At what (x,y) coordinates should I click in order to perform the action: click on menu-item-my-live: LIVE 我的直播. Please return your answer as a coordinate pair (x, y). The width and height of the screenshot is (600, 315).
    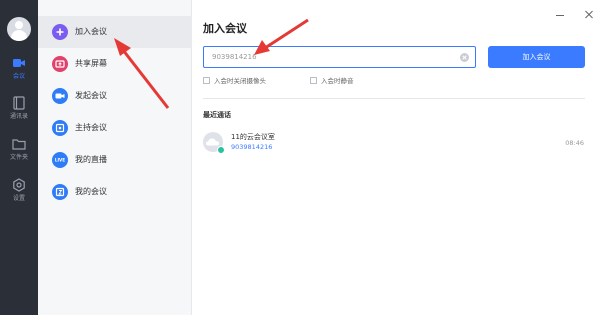
    Looking at the image, I should click on (115, 160).